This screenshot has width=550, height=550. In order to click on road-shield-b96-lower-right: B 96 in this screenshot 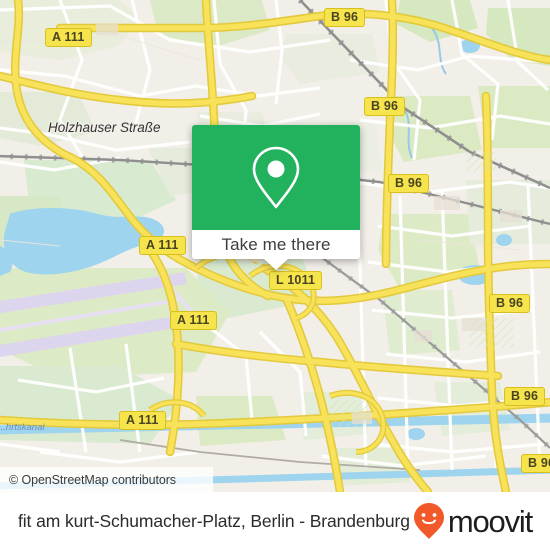, I will do `click(525, 397)`.